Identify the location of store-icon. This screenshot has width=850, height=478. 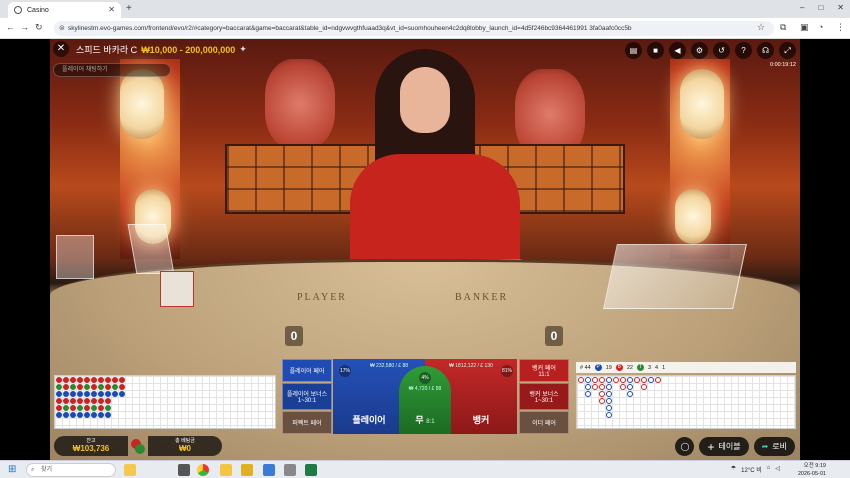
(269, 470).